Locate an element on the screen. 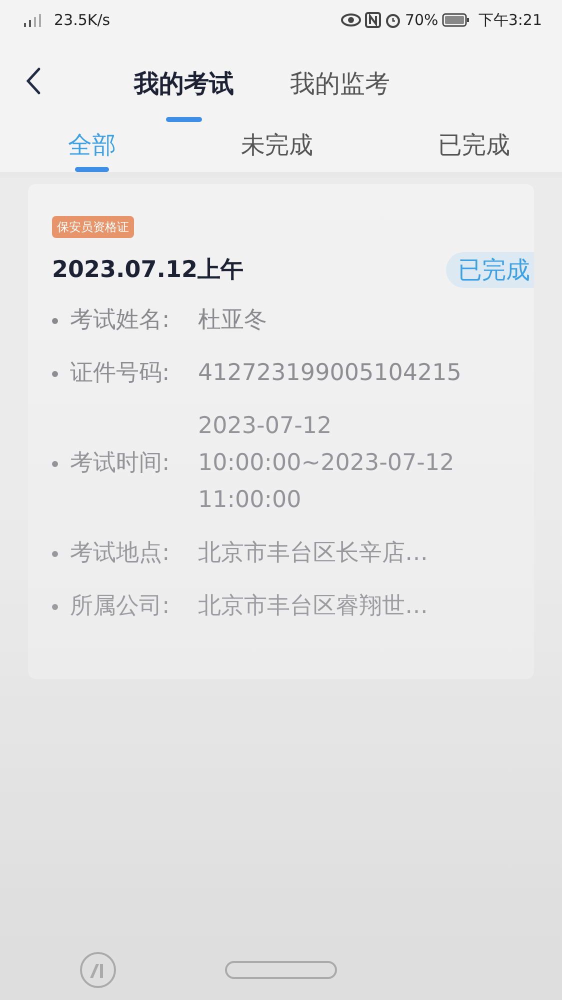 This screenshot has width=562, height=1000. category-tag: 保安员资格证 is located at coordinates (93, 227).